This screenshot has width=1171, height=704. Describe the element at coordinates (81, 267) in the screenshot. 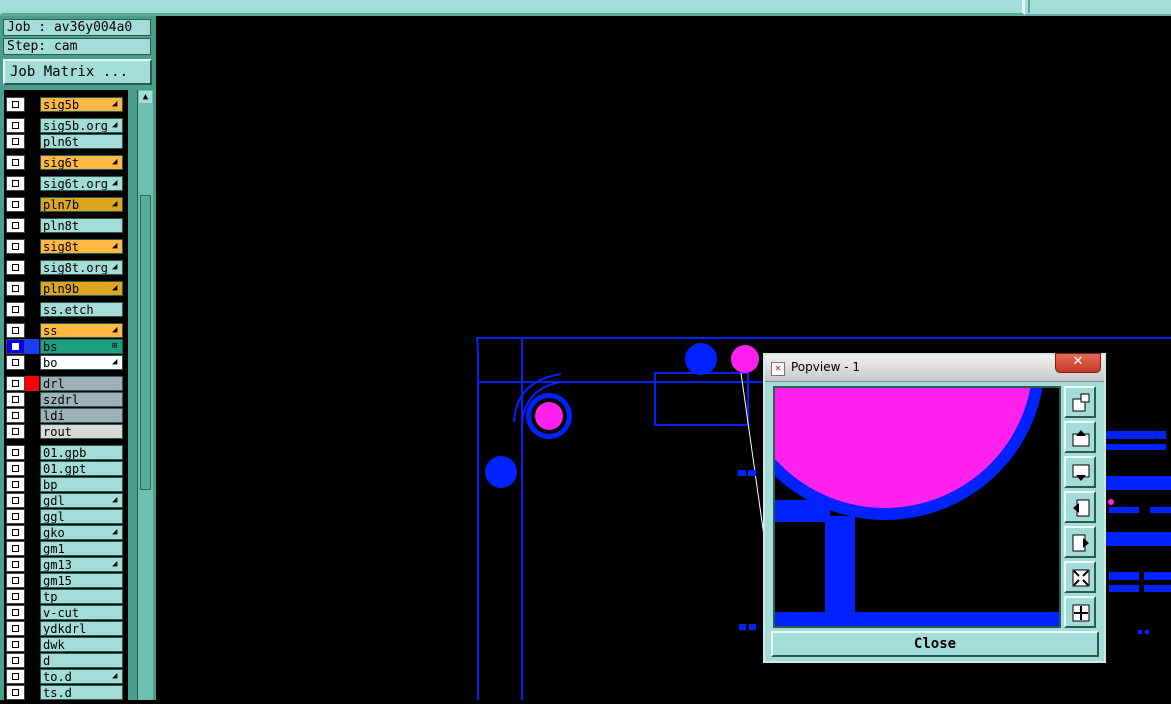

I see `layer-name-label: sig8t.org` at that location.